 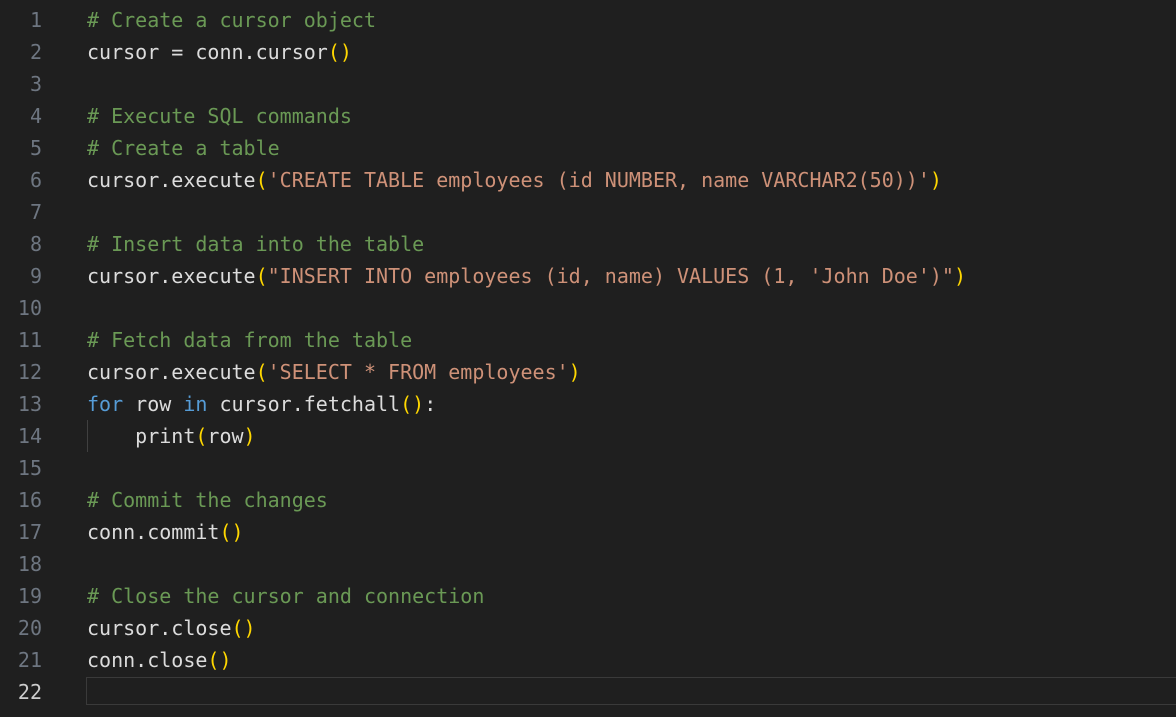 What do you see at coordinates (29, 564) in the screenshot?
I see `line-number: 18` at bounding box center [29, 564].